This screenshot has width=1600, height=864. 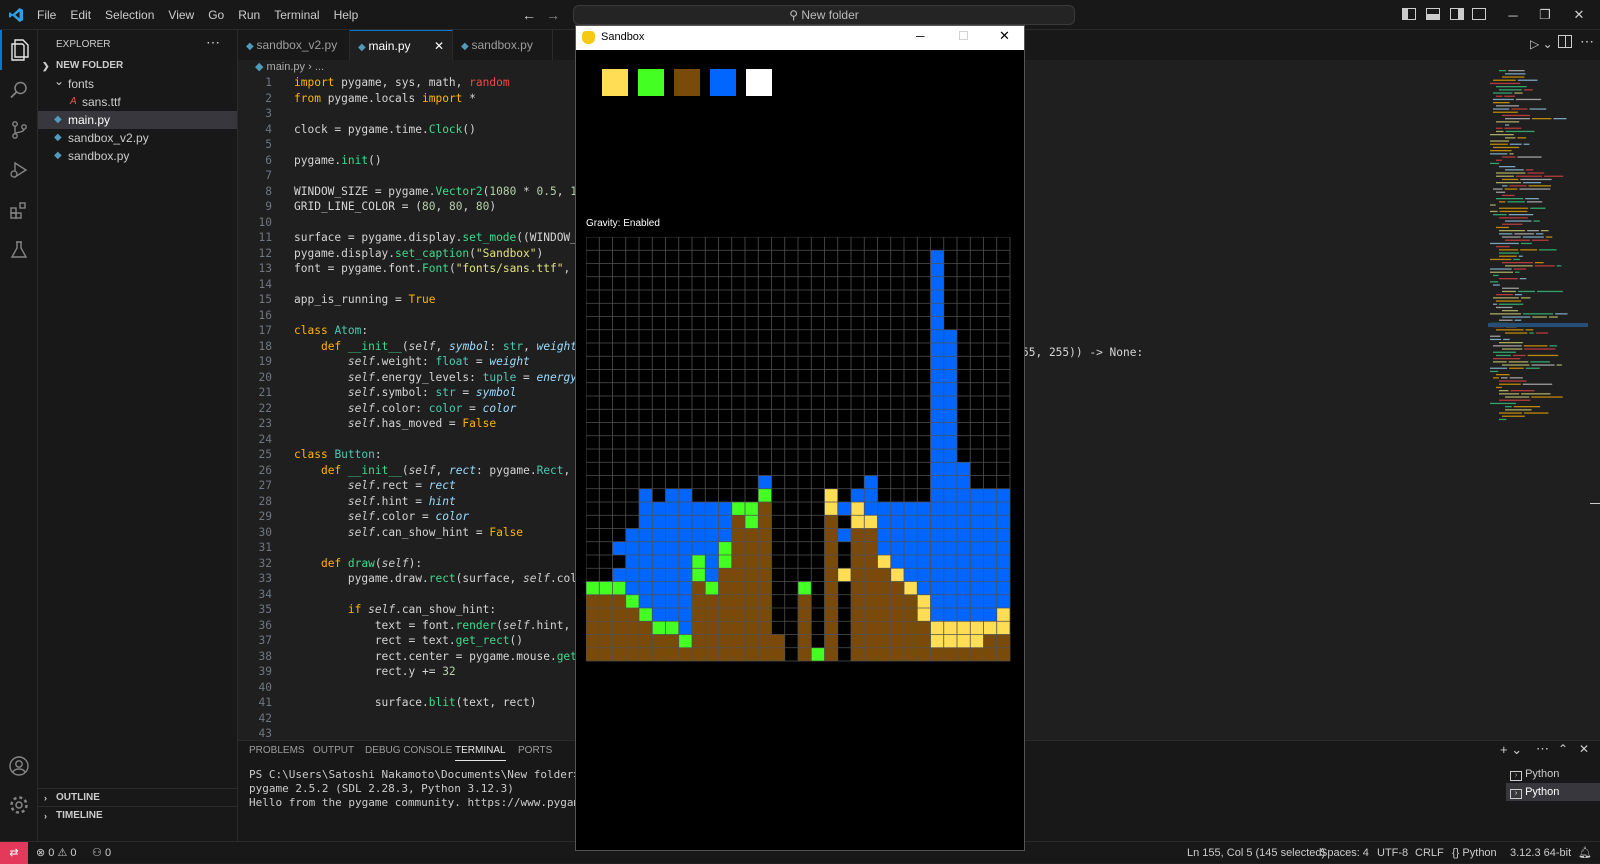 What do you see at coordinates (19, 210) in the screenshot?
I see `extensions-icon` at bounding box center [19, 210].